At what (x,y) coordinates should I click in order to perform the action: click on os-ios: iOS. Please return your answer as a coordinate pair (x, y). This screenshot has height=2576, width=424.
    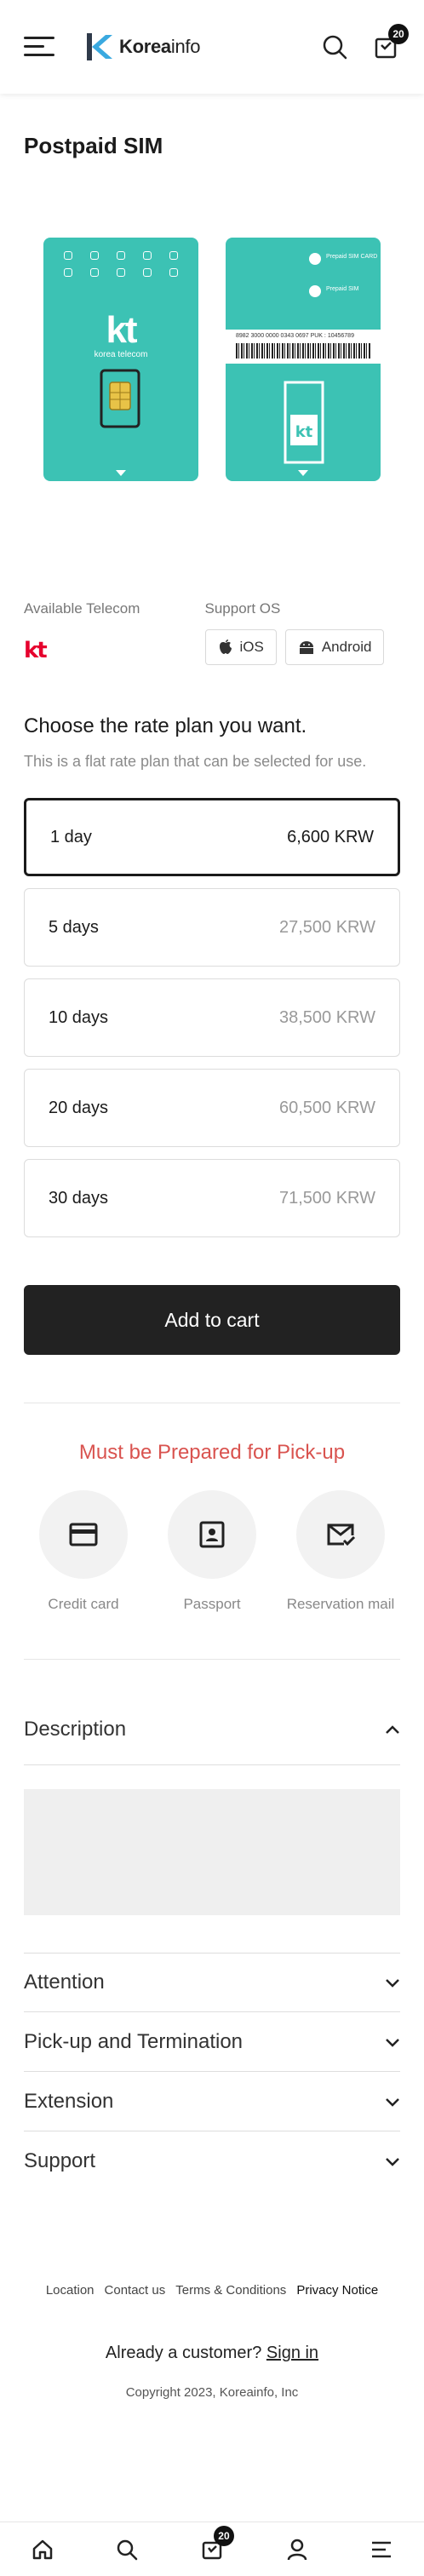
    Looking at the image, I should click on (241, 647).